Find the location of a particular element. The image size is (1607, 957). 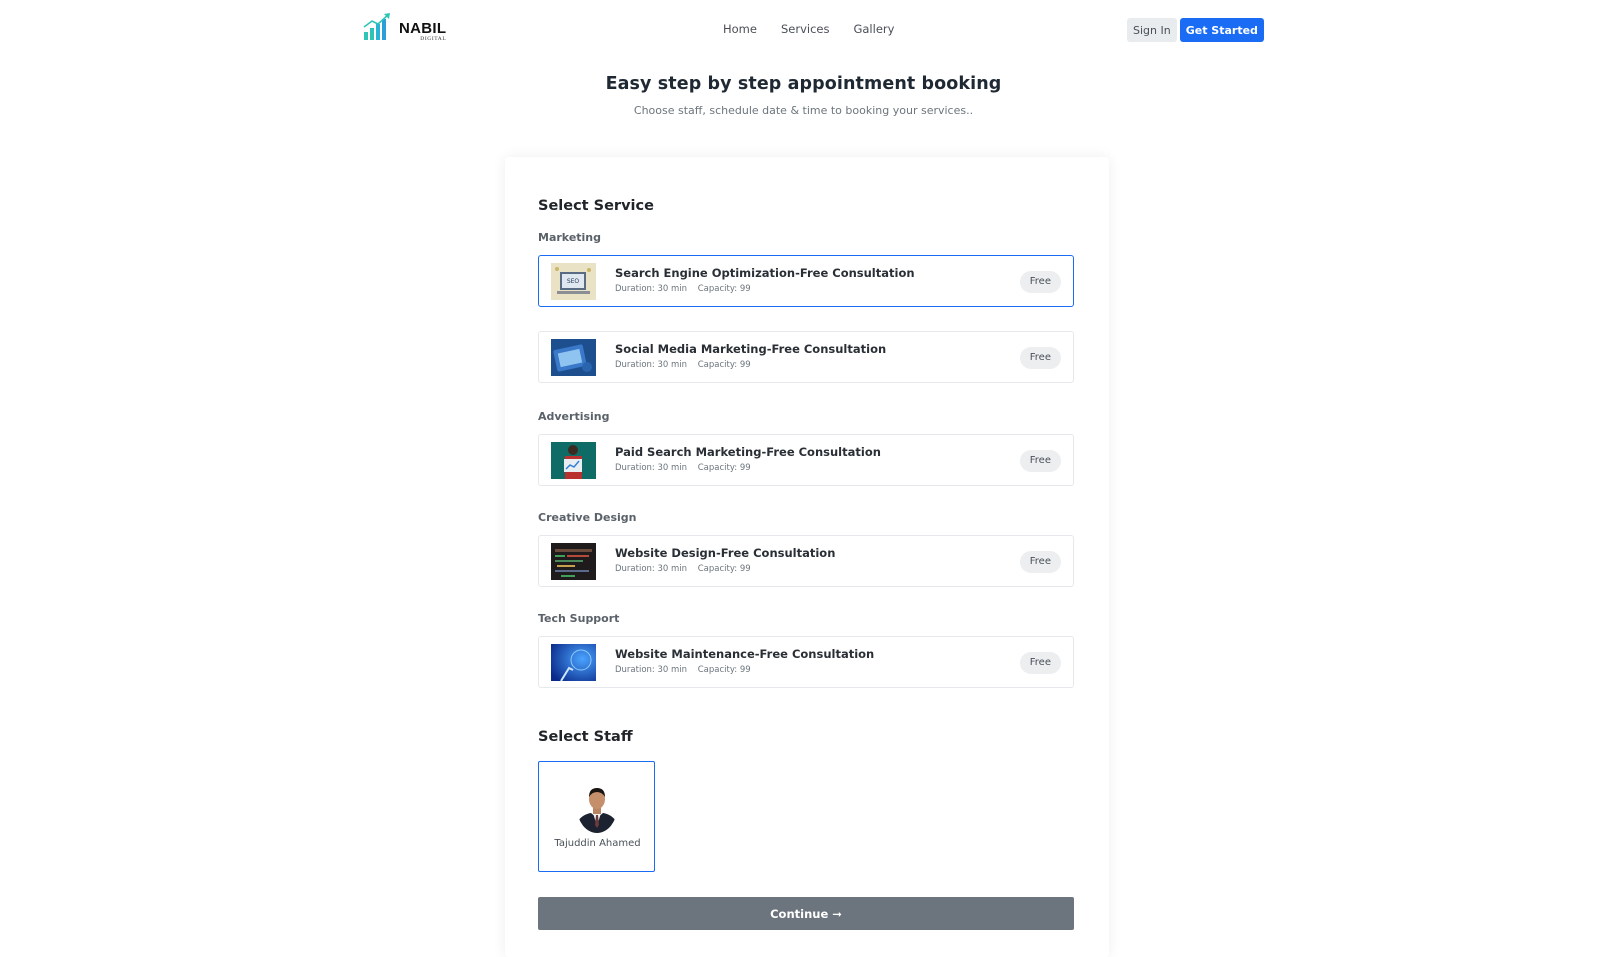

service-name: Social Media Marketing-Free Consultation is located at coordinates (751, 349).